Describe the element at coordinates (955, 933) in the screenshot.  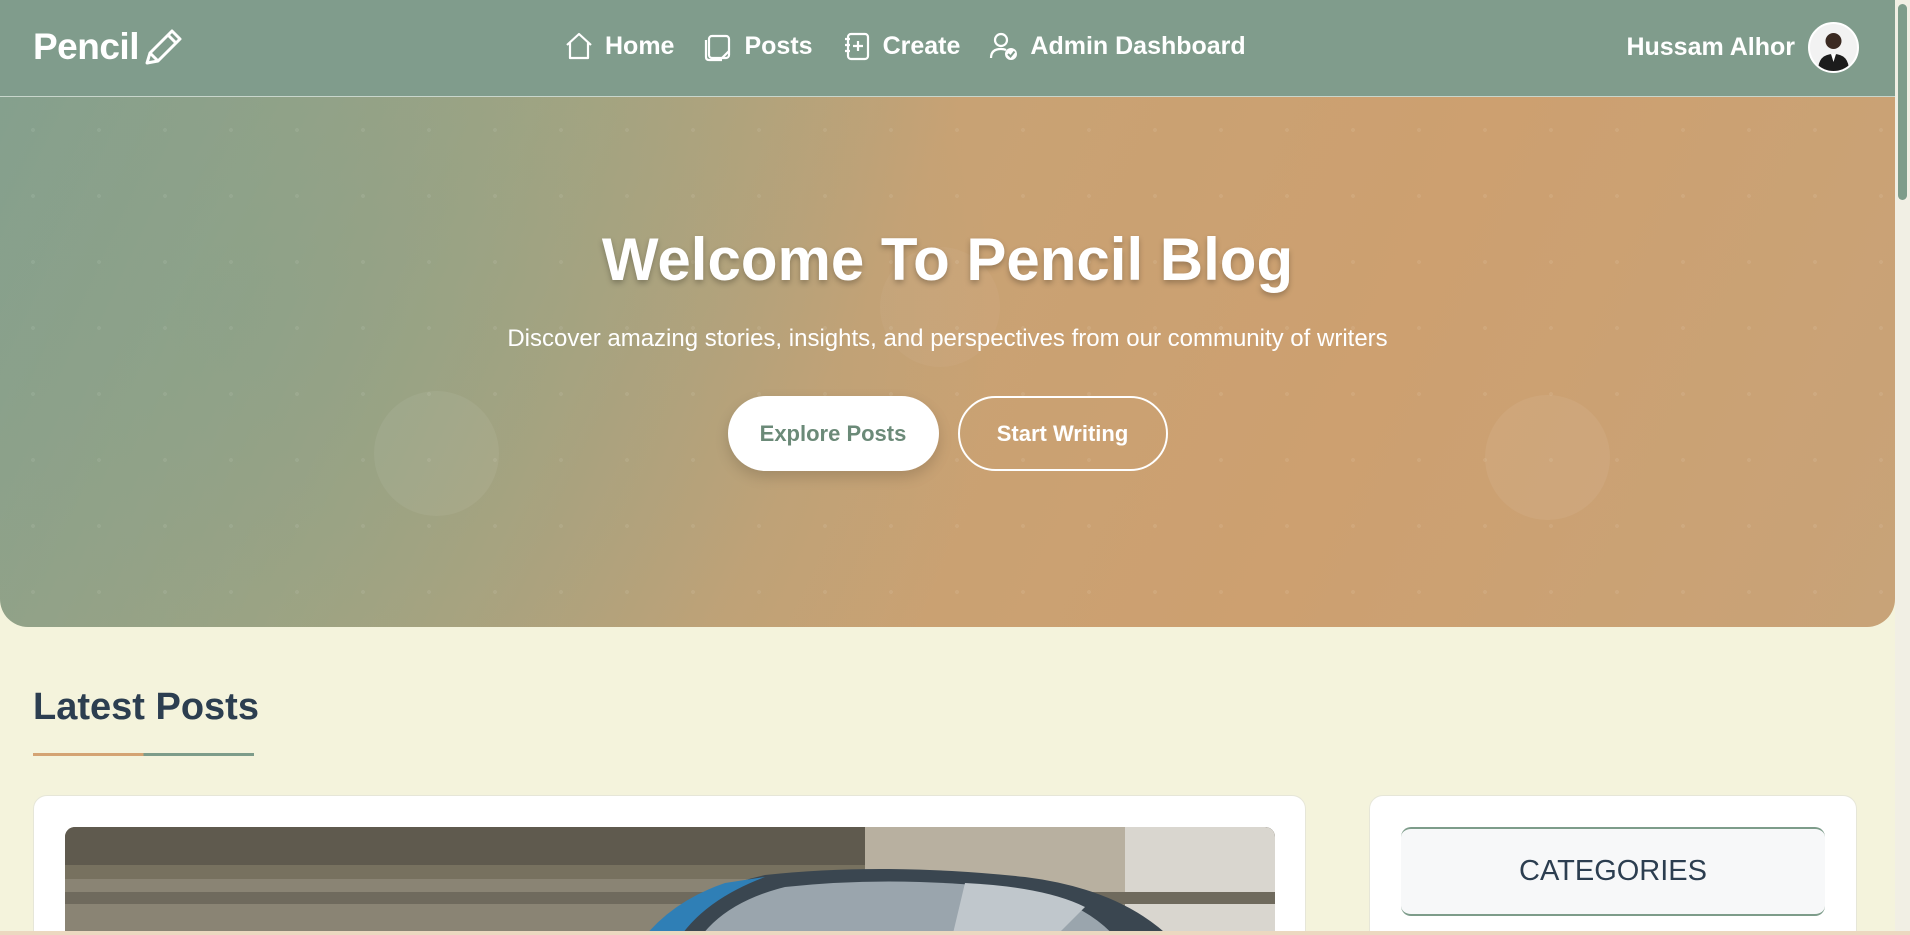
I see `window-bottom-edge` at that location.